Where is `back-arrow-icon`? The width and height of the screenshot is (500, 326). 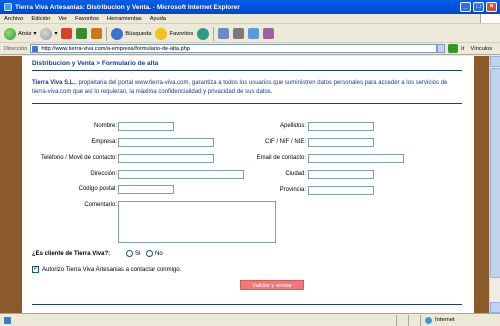 back-arrow-icon is located at coordinates (10, 33).